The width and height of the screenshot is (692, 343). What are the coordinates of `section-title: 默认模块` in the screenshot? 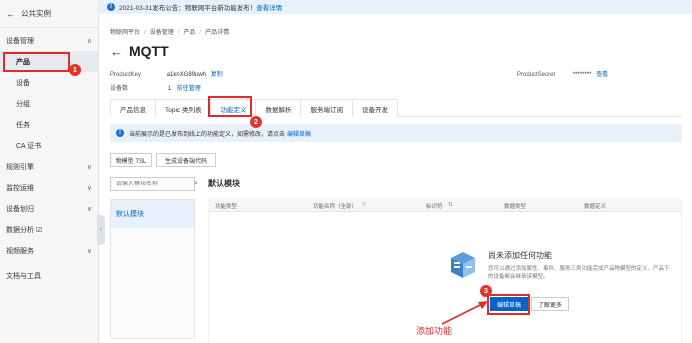 It's located at (224, 183).